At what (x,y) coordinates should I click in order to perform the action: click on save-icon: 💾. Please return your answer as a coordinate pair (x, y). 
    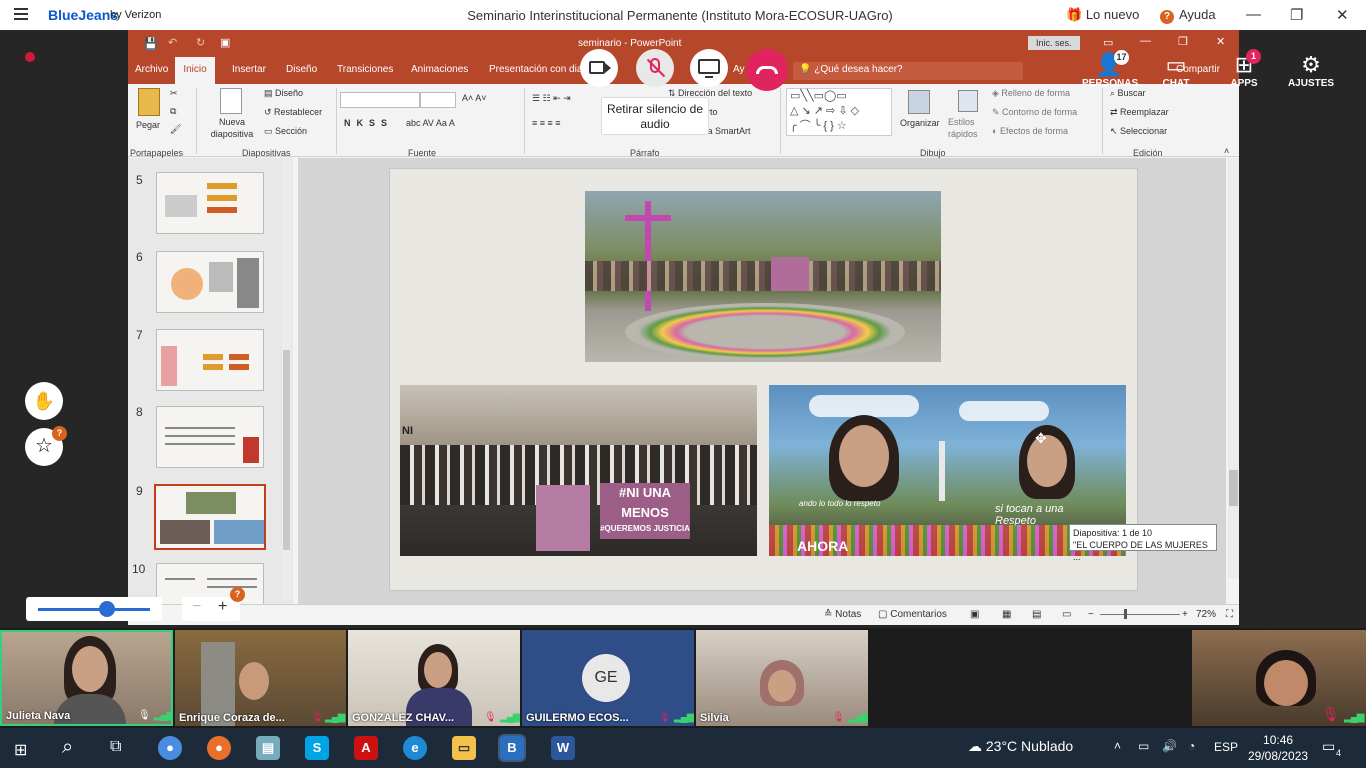
    Looking at the image, I should click on (151, 43).